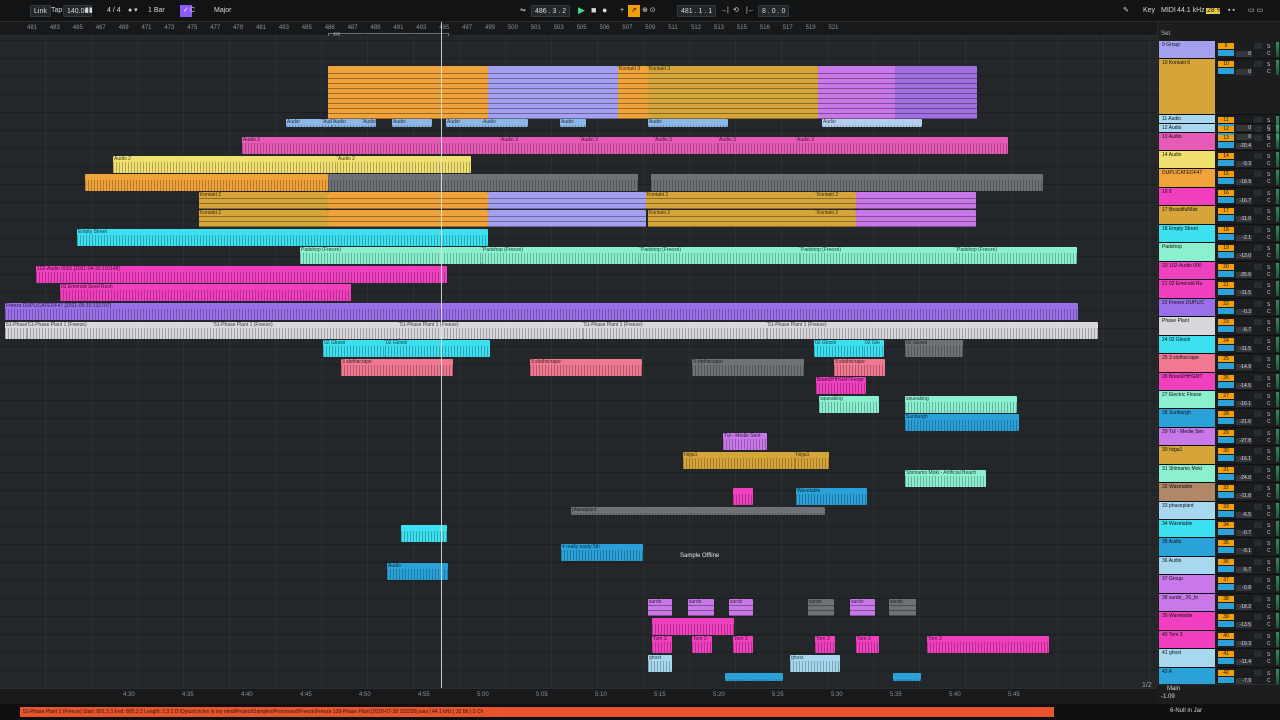  I want to click on main-track-strip: Main -1.09, so click(1218, 694).